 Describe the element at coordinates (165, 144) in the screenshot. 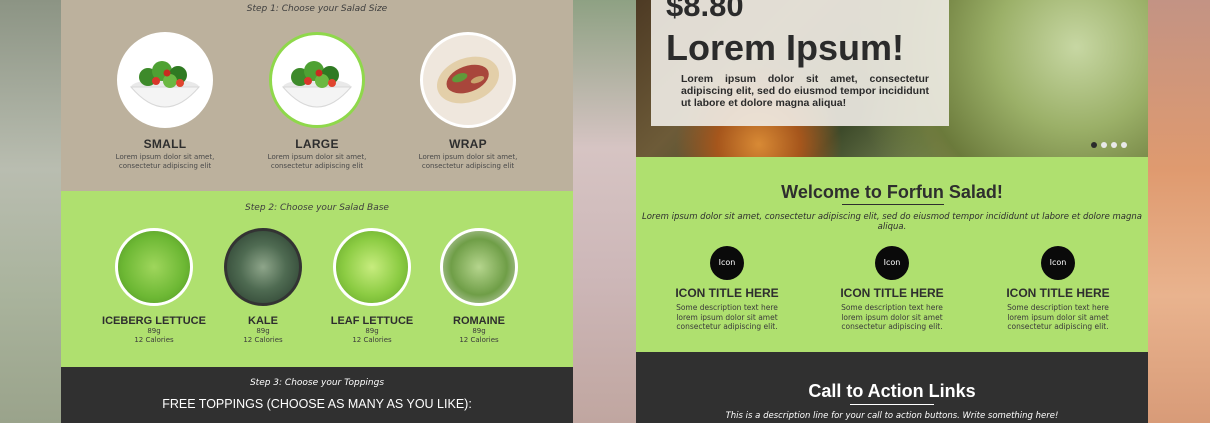

I see `size-name: SMALL` at that location.